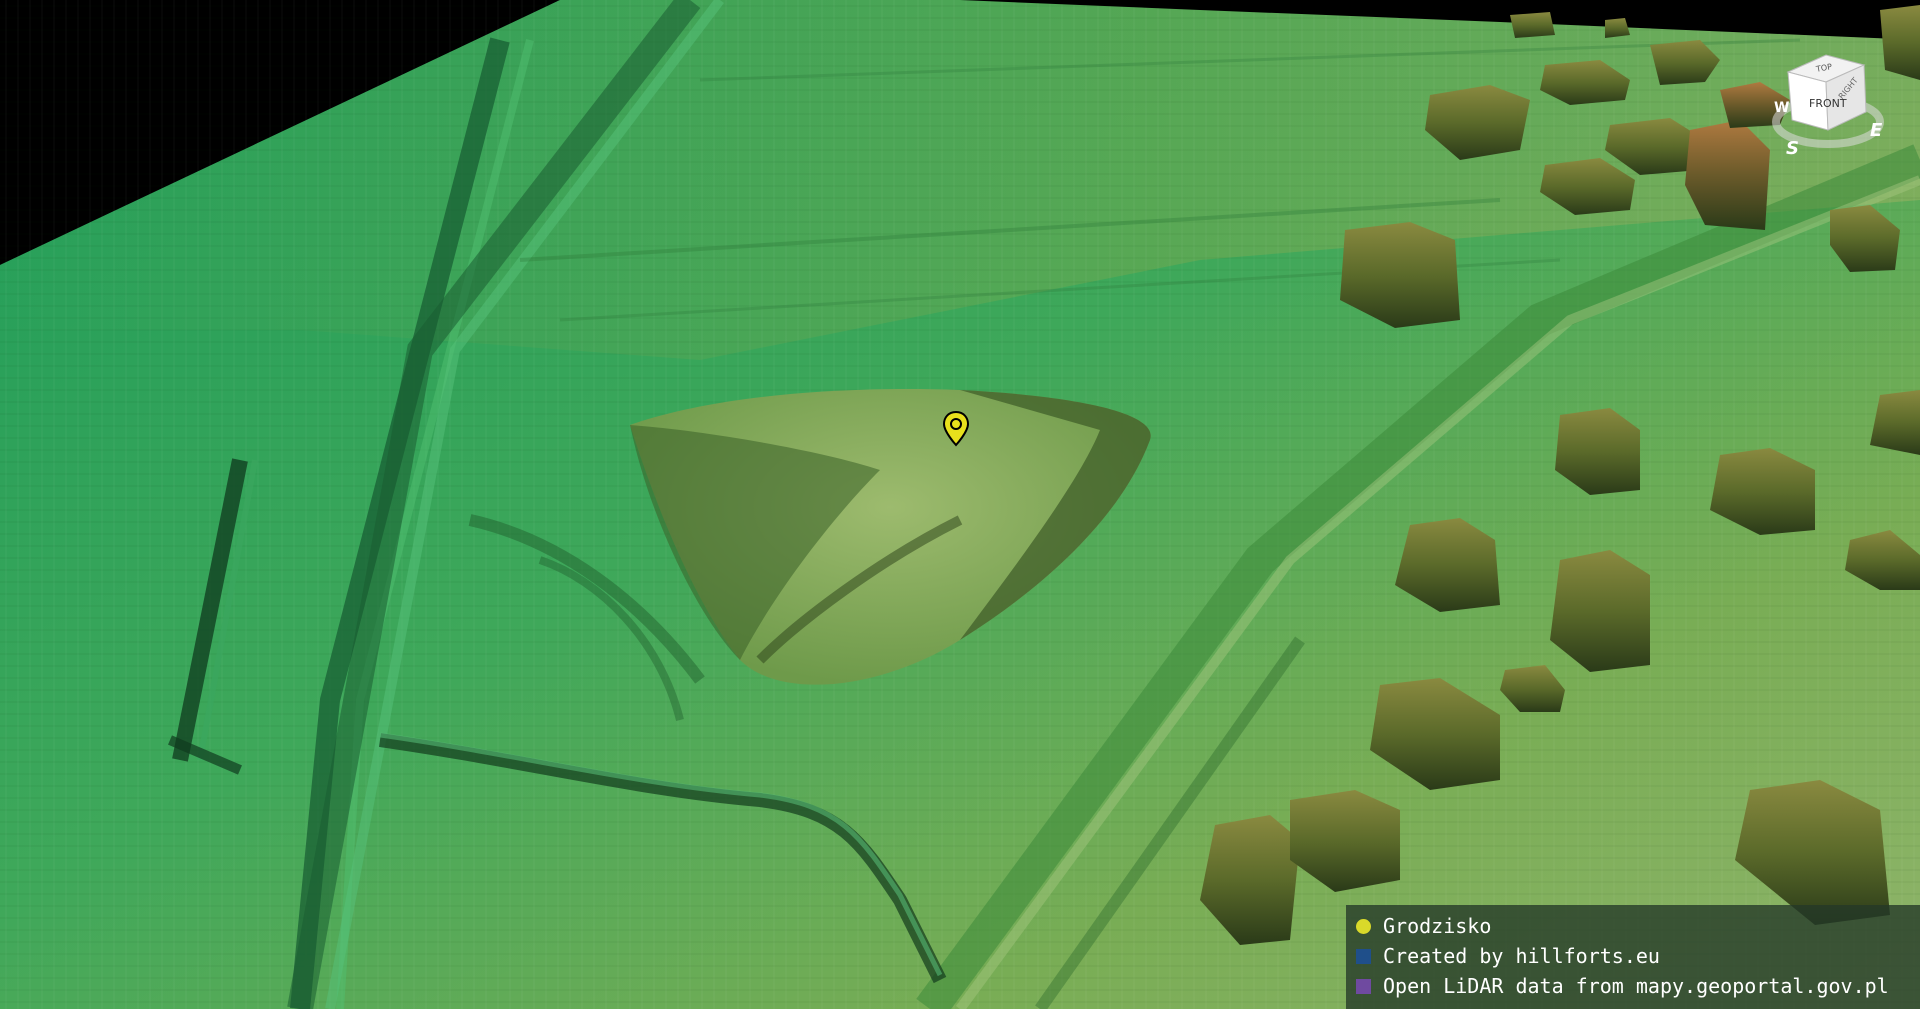 Image resolution: width=1920 pixels, height=1009 pixels. Describe the element at coordinates (1792, 148) in the screenshot. I see `compass-south-label: S` at that location.